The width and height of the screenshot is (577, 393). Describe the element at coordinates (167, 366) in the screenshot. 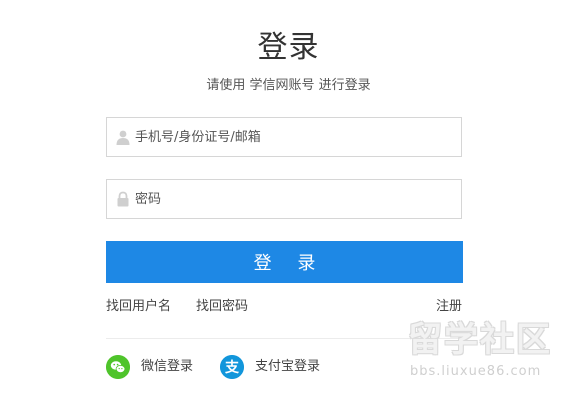

I see `wechat-login-label: 微信登录` at that location.